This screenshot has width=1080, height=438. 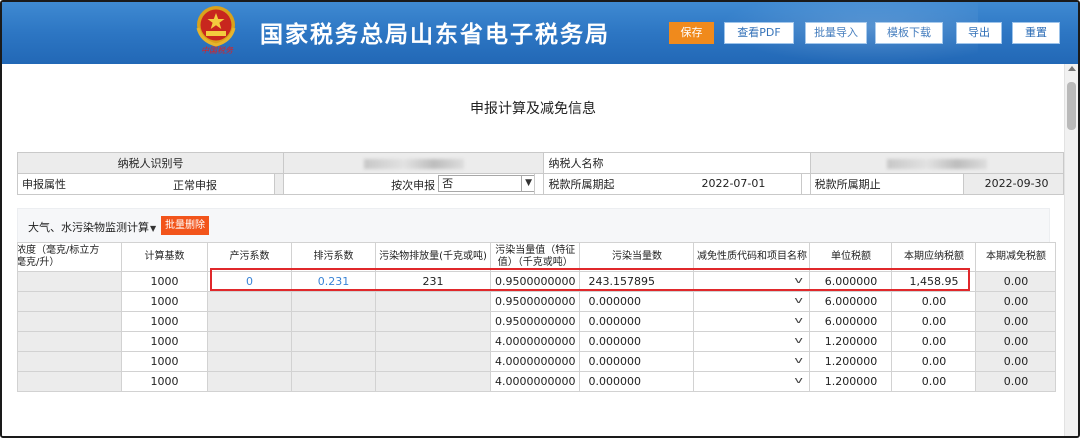 I want to click on template-download-button: 模板下载, so click(x=909, y=33).